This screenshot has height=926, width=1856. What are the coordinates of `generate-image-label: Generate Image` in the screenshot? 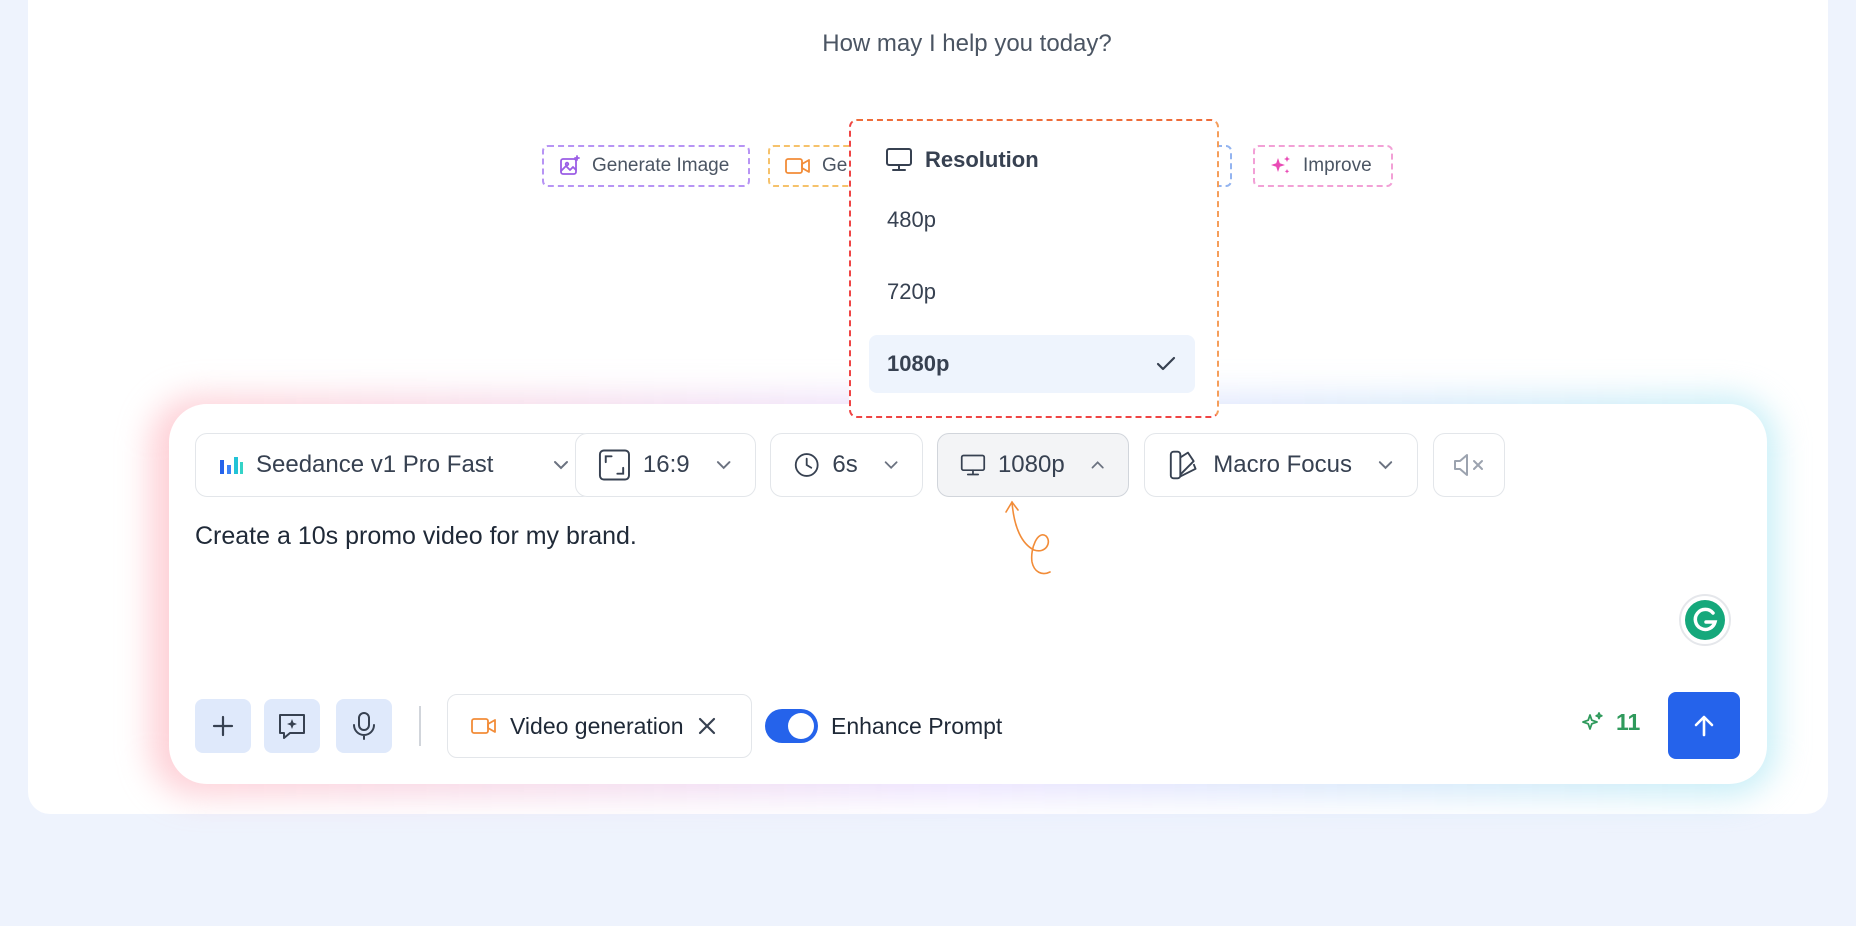 It's located at (661, 165).